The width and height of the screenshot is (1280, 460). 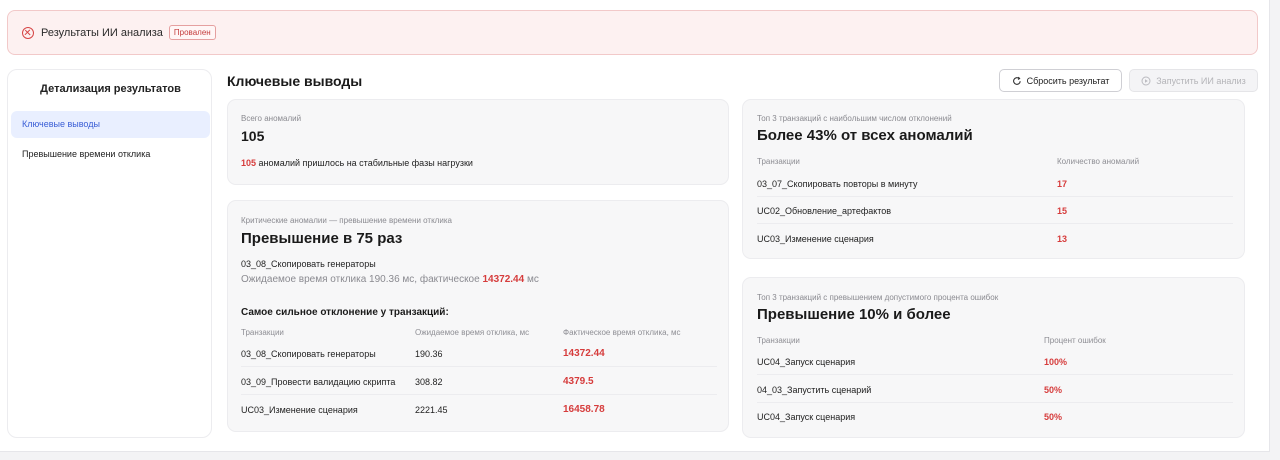 What do you see at coordinates (814, 390) in the screenshot?
I see `top-errors-row-2-name: 04_03_Запустить сценарий` at bounding box center [814, 390].